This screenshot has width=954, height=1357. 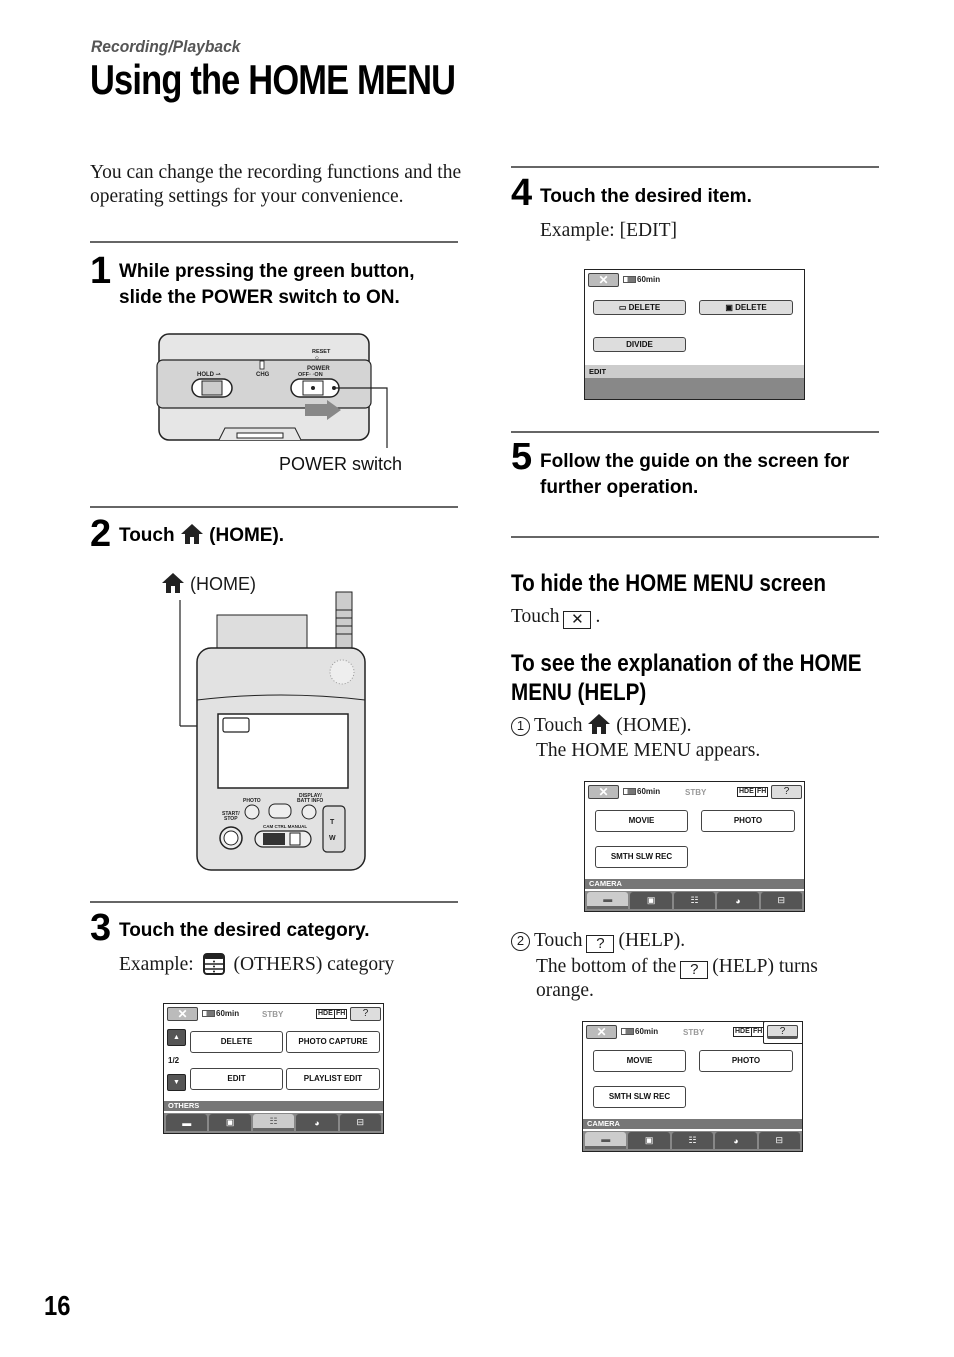 I want to click on scroll-up-button: ▲, so click(x=176, y=1037).